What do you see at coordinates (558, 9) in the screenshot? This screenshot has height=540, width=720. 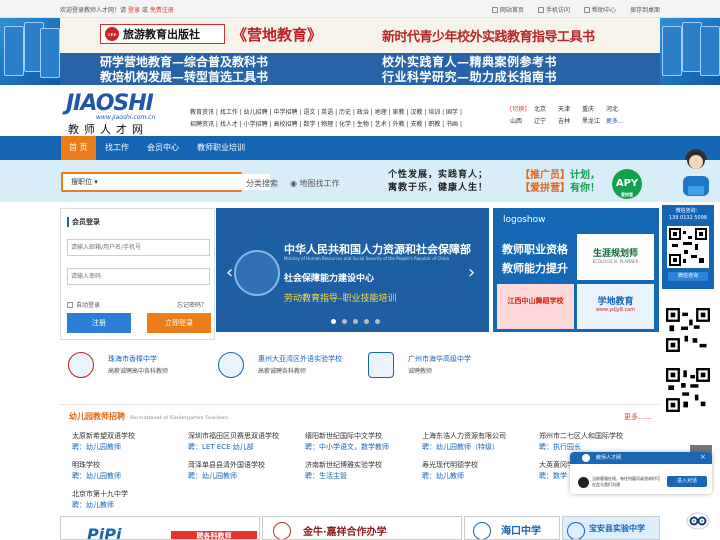 I see `mobile-link-label: 手机访问` at bounding box center [558, 9].